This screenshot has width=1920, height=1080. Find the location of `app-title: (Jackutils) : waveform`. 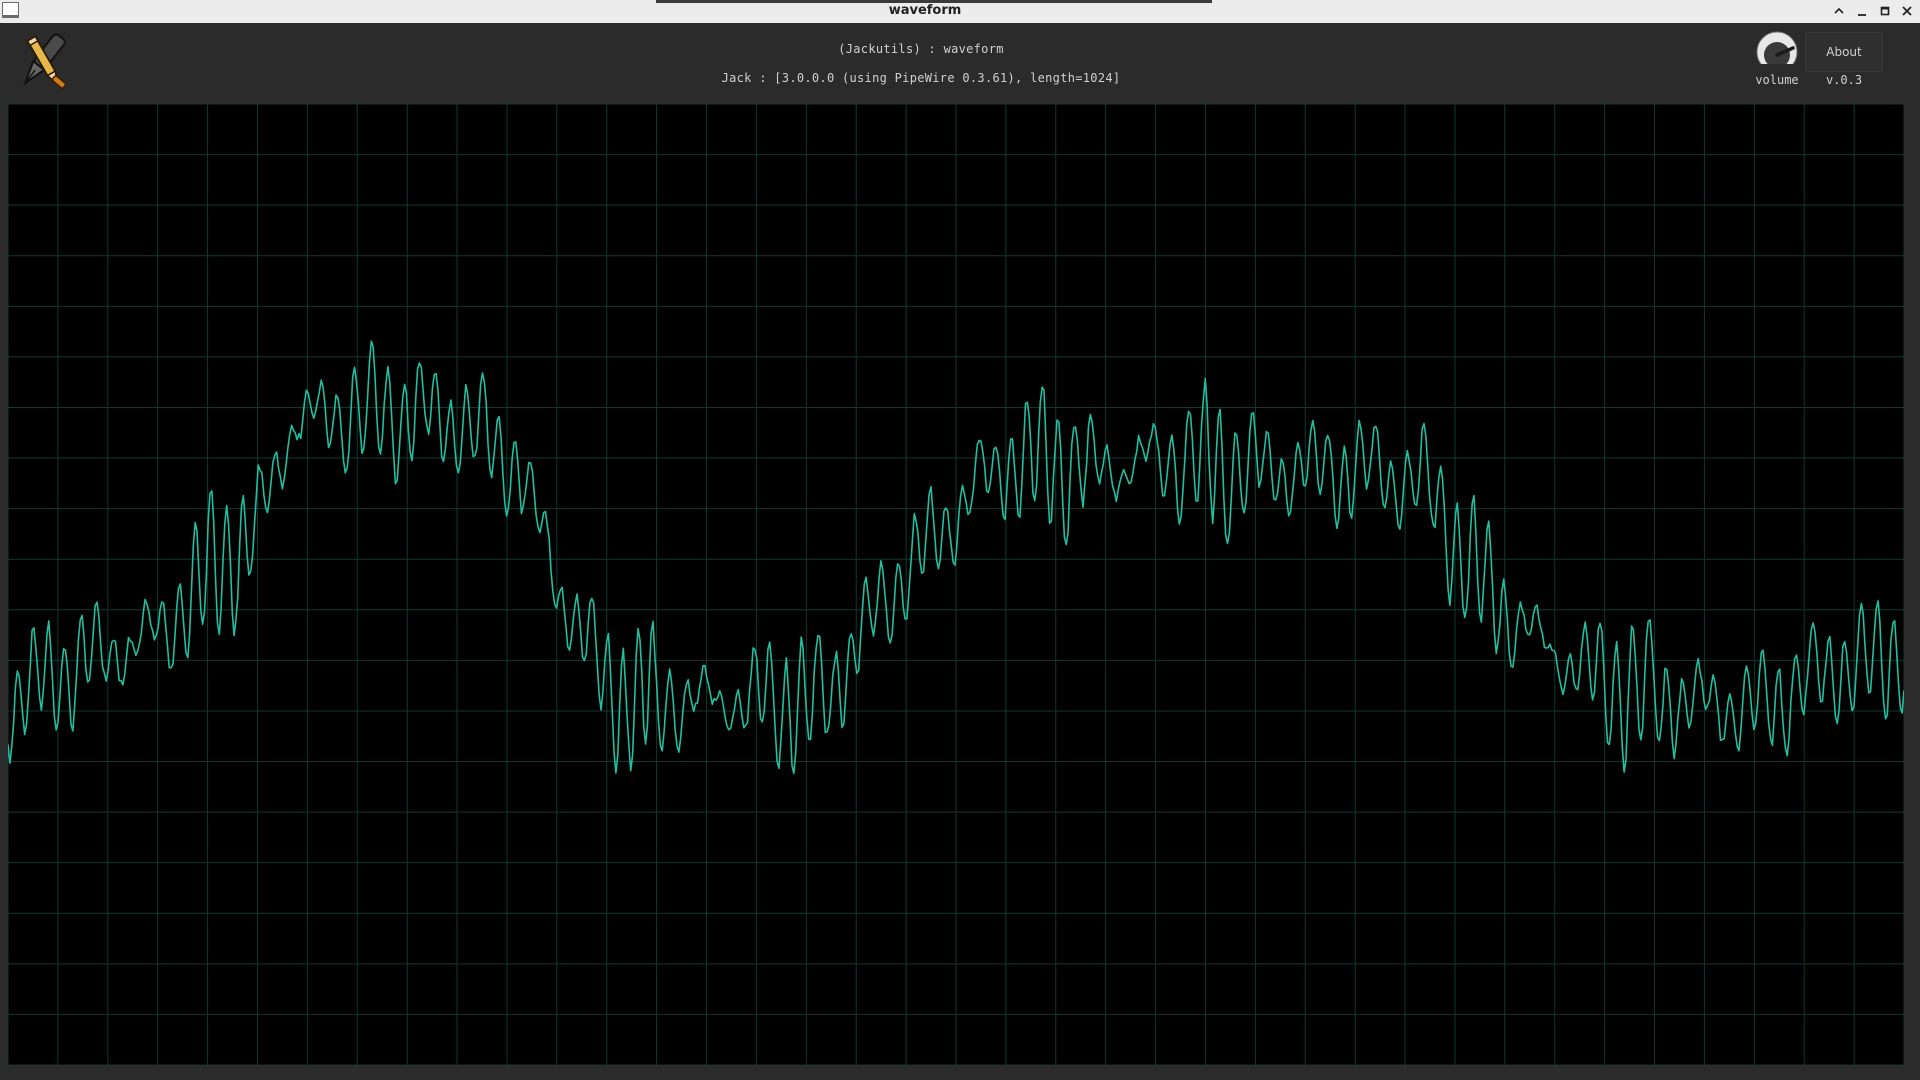

app-title: (Jackutils) : waveform is located at coordinates (921, 49).